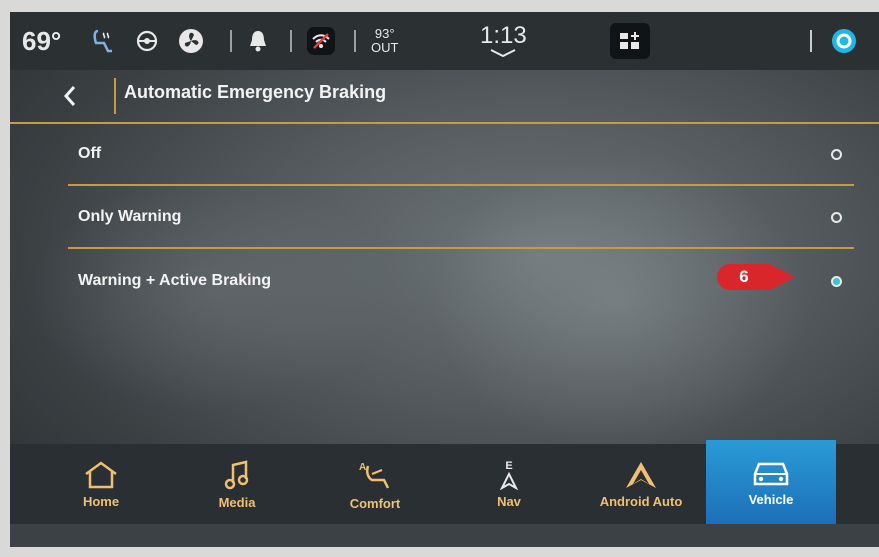 This screenshot has height=557, width=879. What do you see at coordinates (375, 503) in the screenshot?
I see `nav-label: Comfort` at bounding box center [375, 503].